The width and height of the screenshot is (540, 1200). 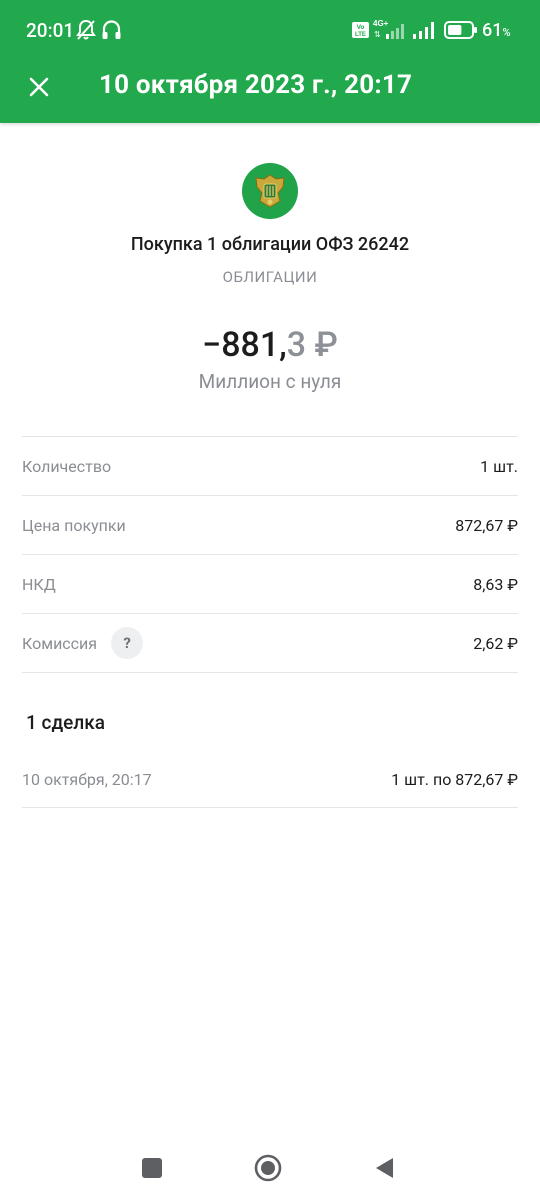 I want to click on detail-label-wrap: Комиссия ?, so click(x=83, y=643).